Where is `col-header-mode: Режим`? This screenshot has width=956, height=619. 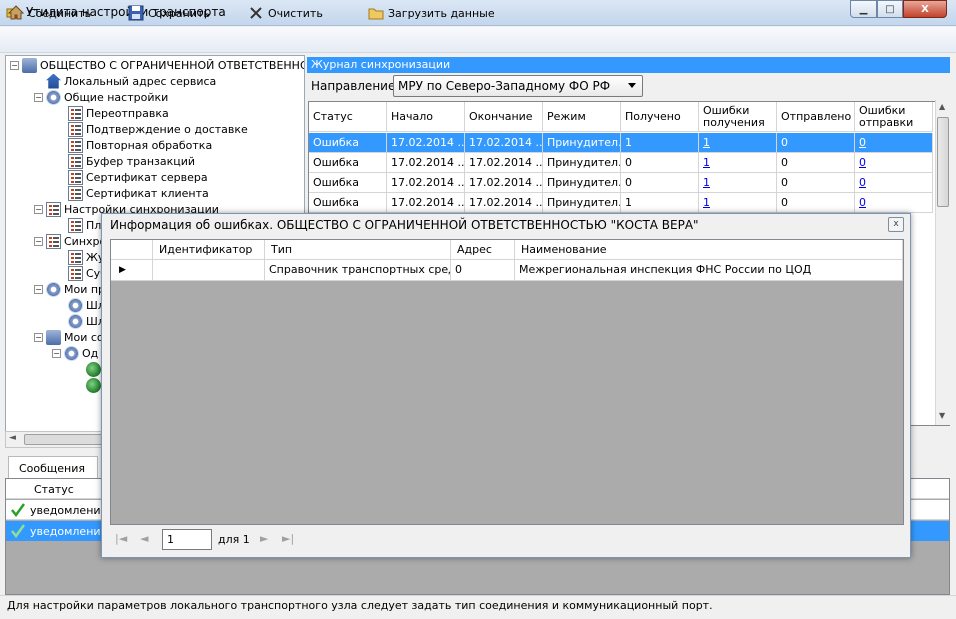
col-header-mode: Режим is located at coordinates (582, 117).